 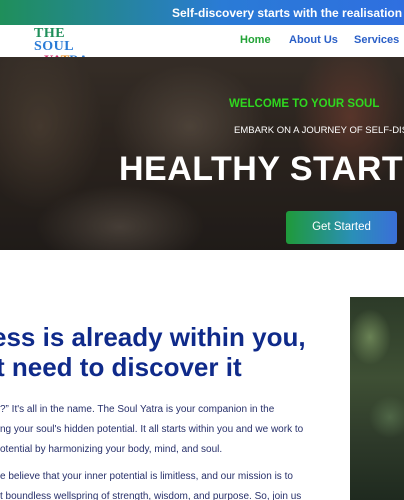 I want to click on nav-link-home: Home, so click(x=255, y=40).